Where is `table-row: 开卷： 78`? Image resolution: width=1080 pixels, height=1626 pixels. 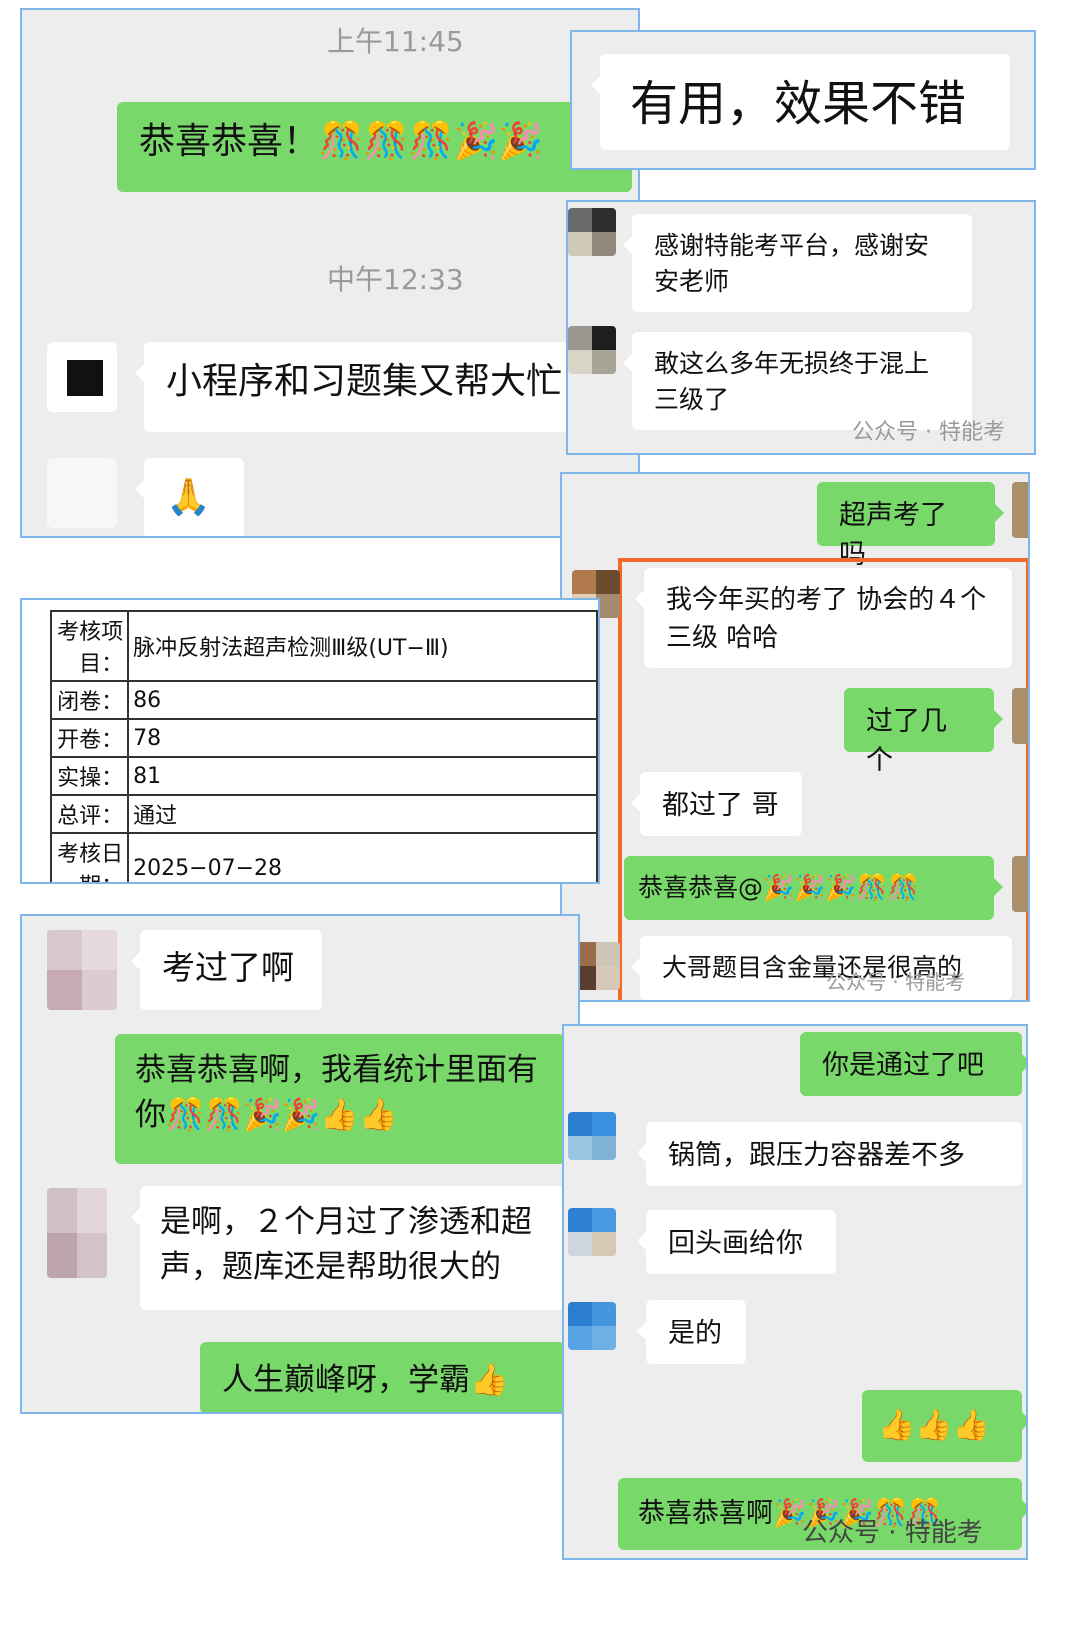
table-row: 开卷： 78 is located at coordinates (323, 738).